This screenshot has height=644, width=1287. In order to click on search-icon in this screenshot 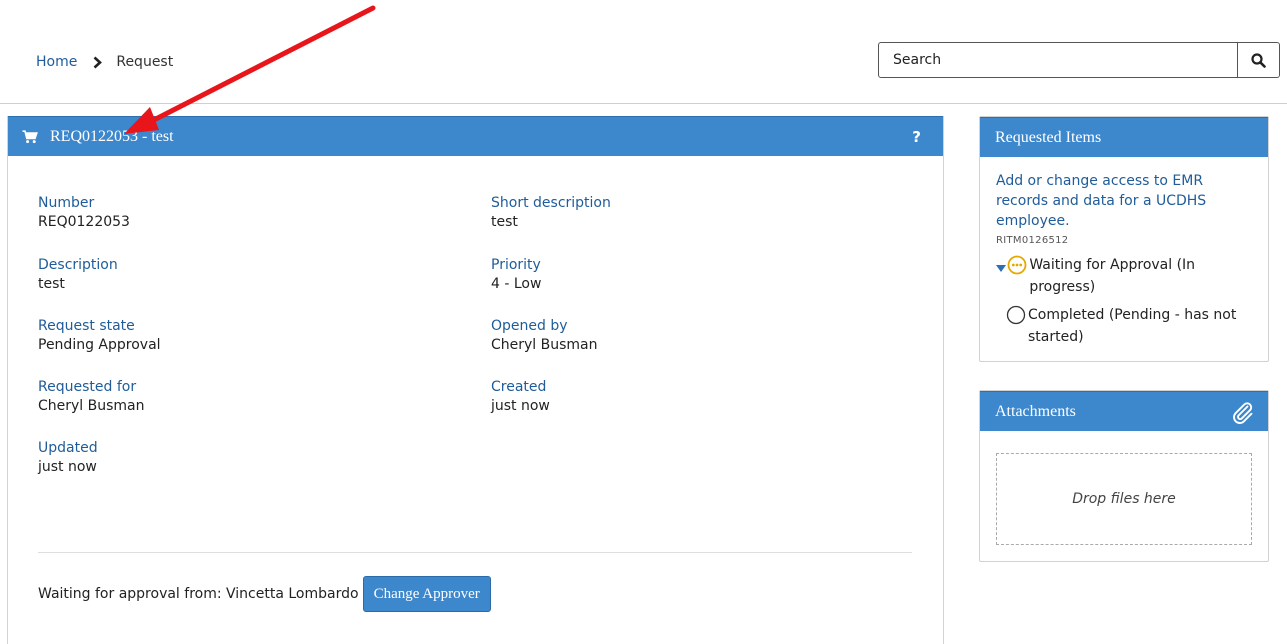, I will do `click(1258, 60)`.